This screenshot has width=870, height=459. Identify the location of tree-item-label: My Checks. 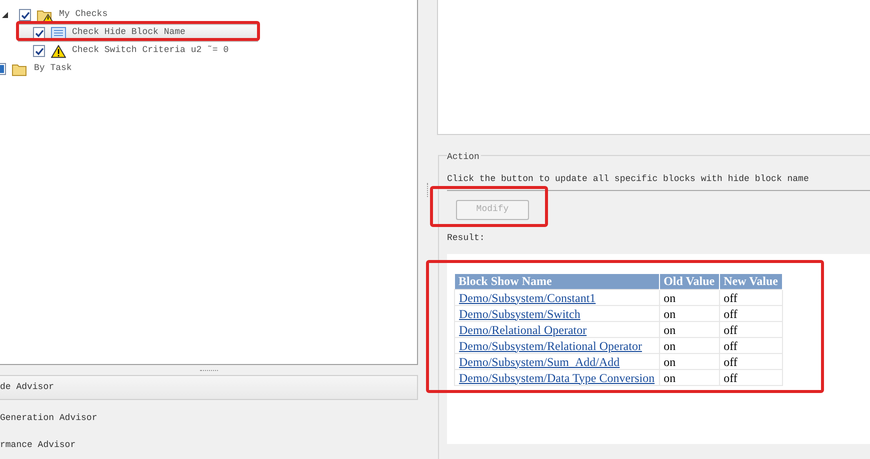
(83, 15).